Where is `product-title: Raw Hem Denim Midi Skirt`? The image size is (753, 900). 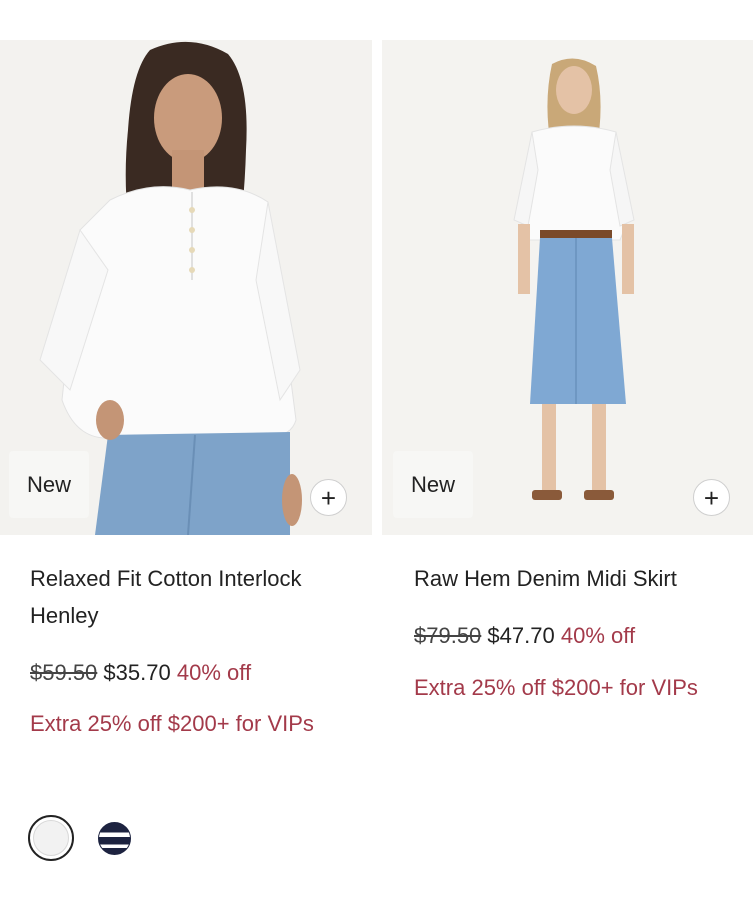 product-title: Raw Hem Denim Midi Skirt is located at coordinates (579, 578).